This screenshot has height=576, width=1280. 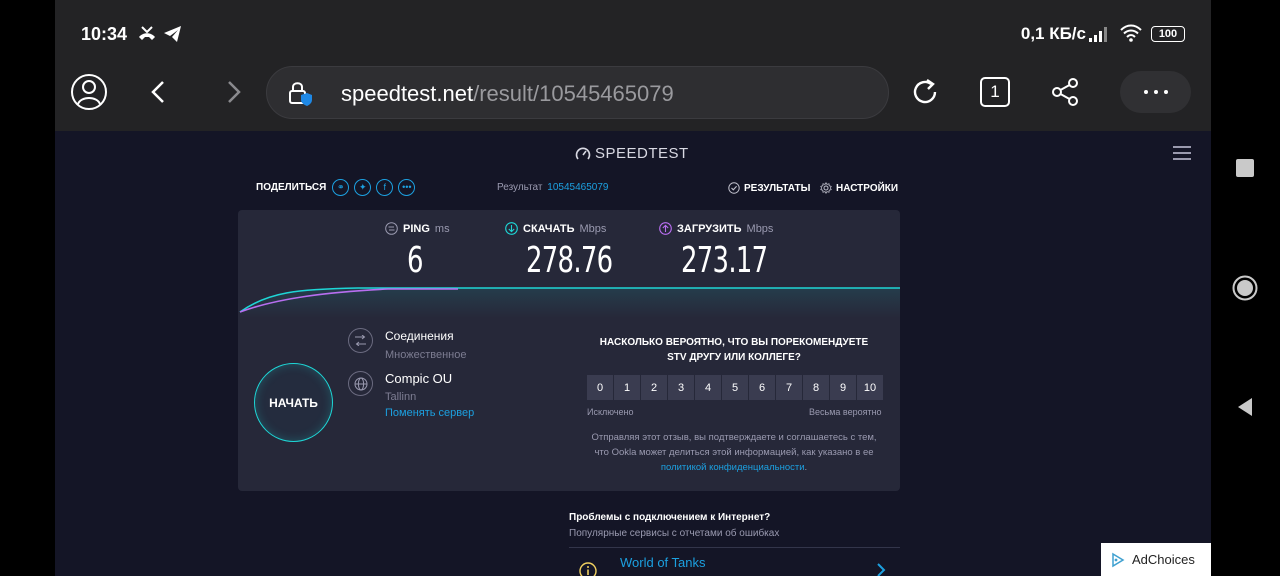 I want to click on connections-value: Множественное, so click(x=426, y=355).